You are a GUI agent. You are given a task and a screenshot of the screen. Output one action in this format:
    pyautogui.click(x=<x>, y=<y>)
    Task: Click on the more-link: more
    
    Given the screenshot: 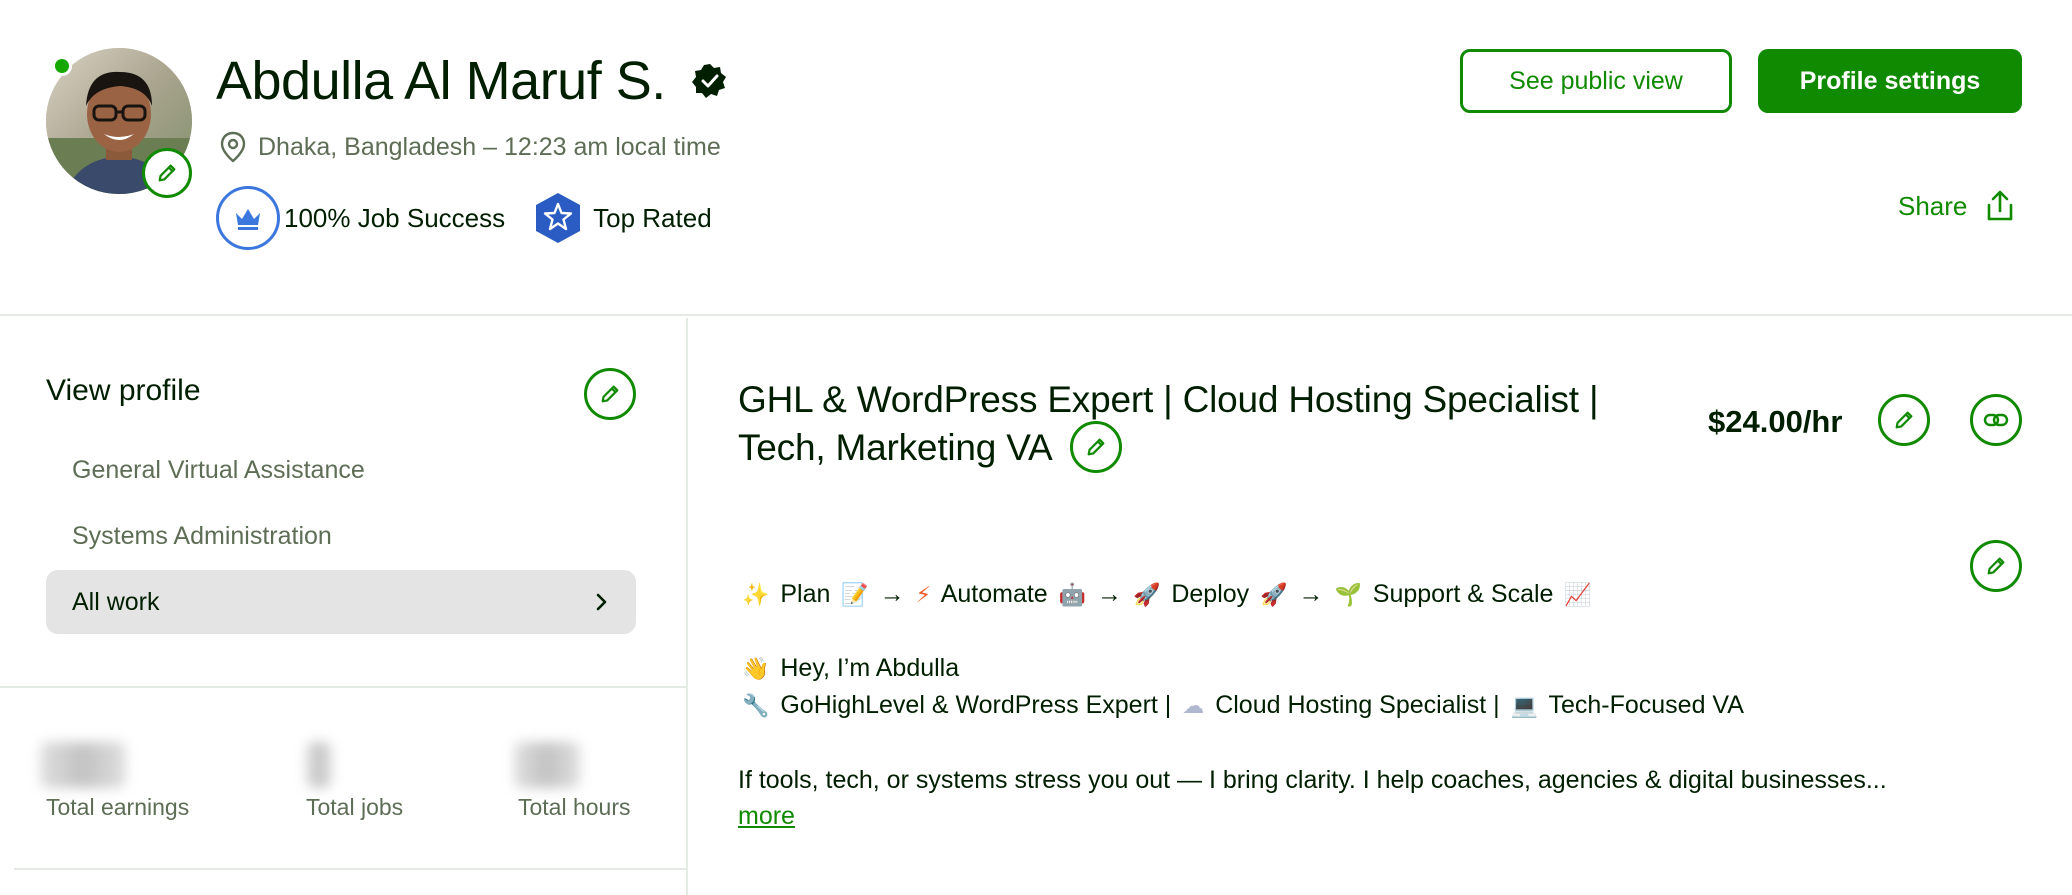 What is the action you would take?
    pyautogui.click(x=766, y=816)
    